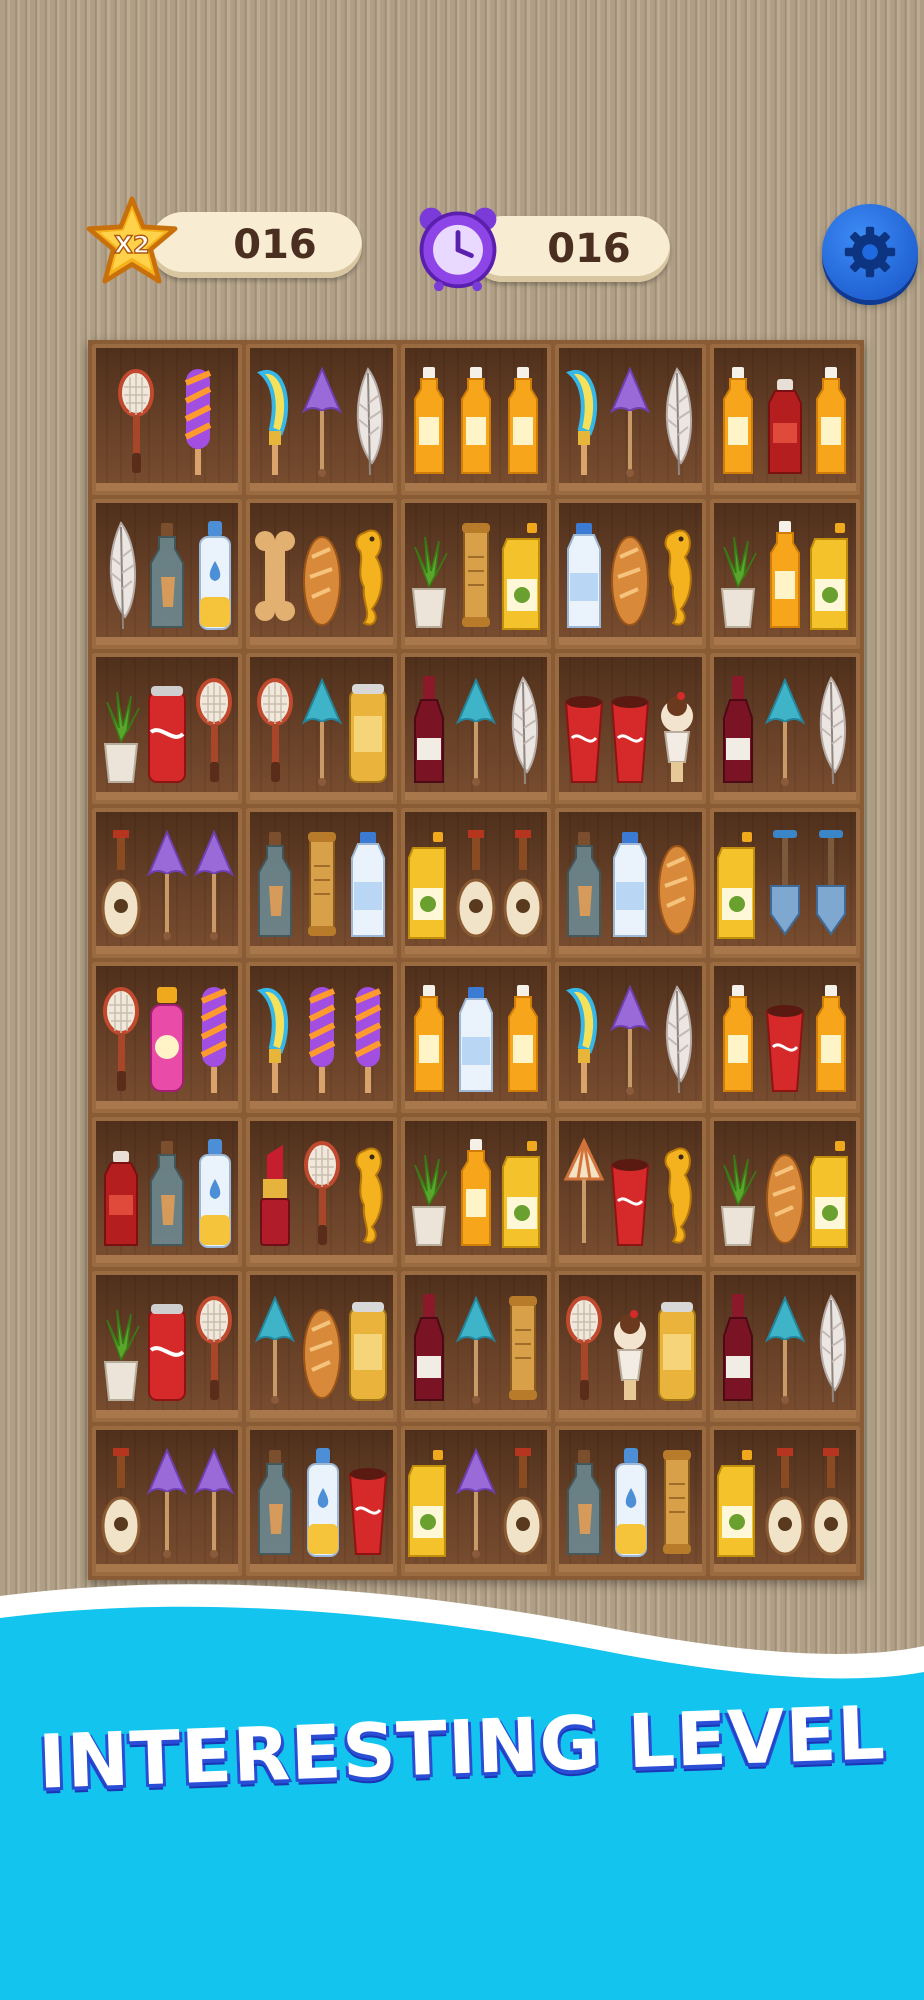 The image size is (924, 2000). What do you see at coordinates (275, 1194) in the screenshot?
I see `lipstick-icon` at bounding box center [275, 1194].